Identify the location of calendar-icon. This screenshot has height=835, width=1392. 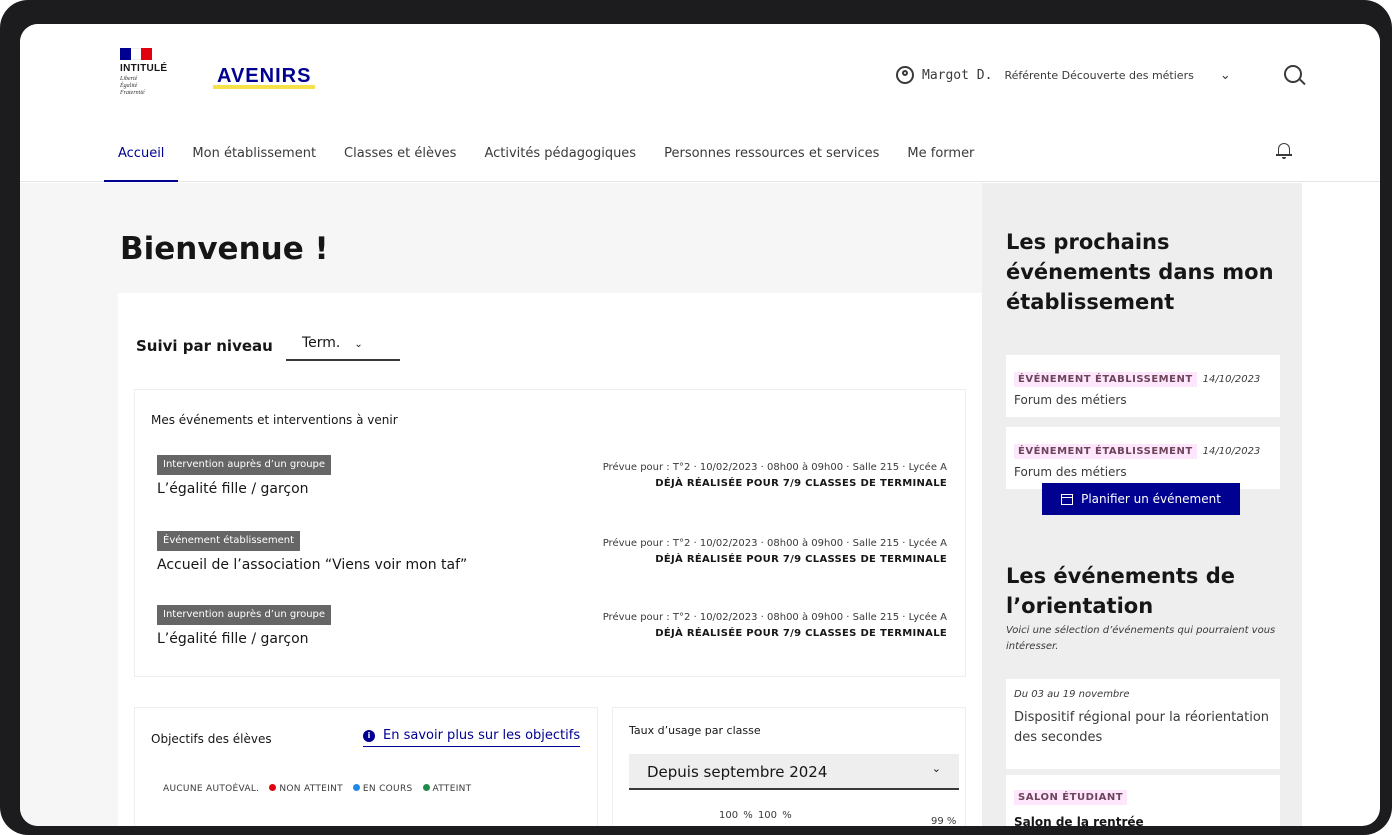
(1067, 499).